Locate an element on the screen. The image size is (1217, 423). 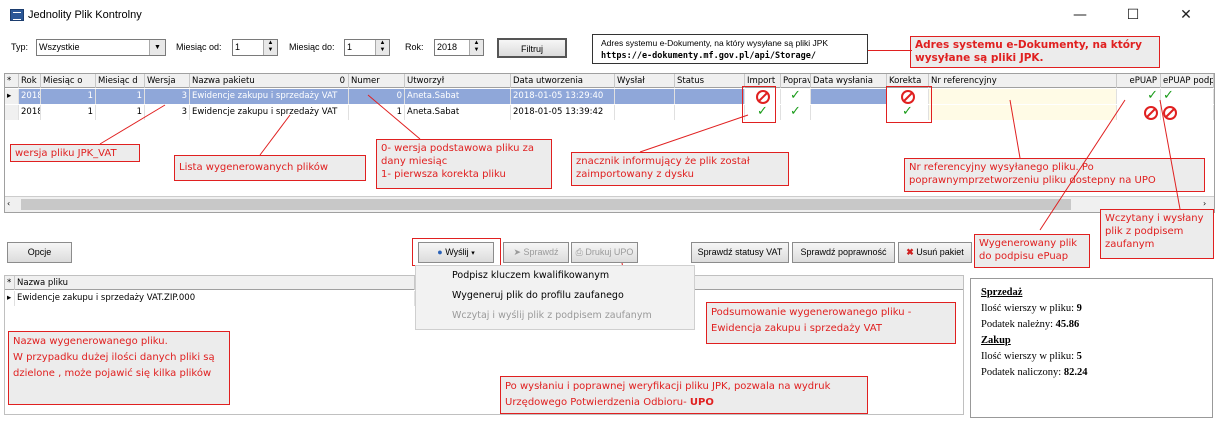
annotation-line is located at coordinates (890, 50).